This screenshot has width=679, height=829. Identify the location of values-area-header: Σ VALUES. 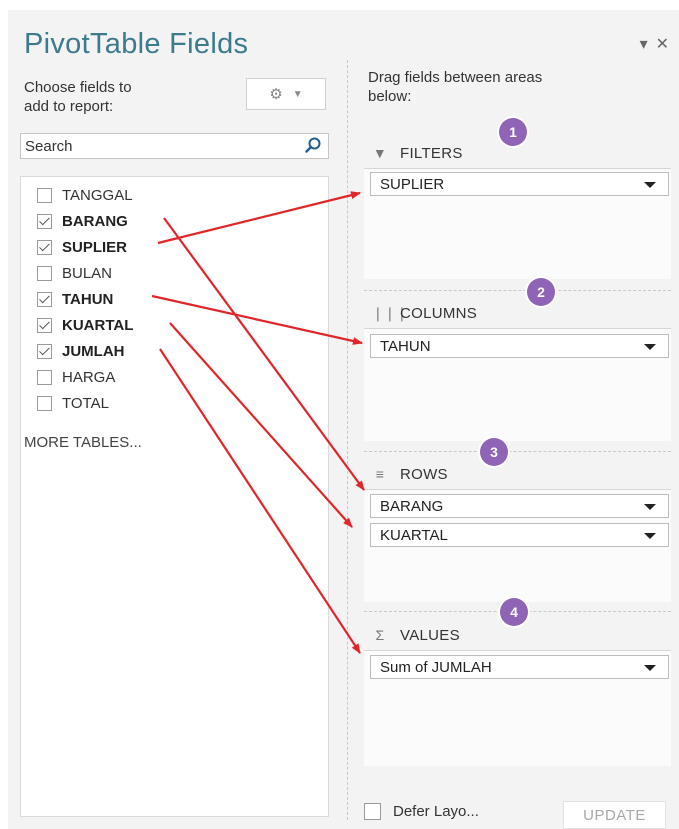
(416, 635).